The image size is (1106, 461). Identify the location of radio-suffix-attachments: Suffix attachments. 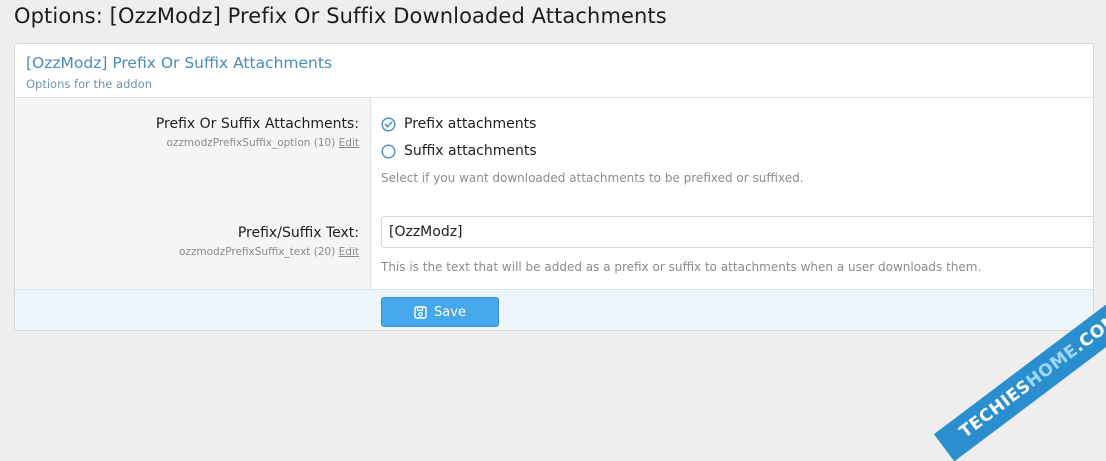
(459, 151).